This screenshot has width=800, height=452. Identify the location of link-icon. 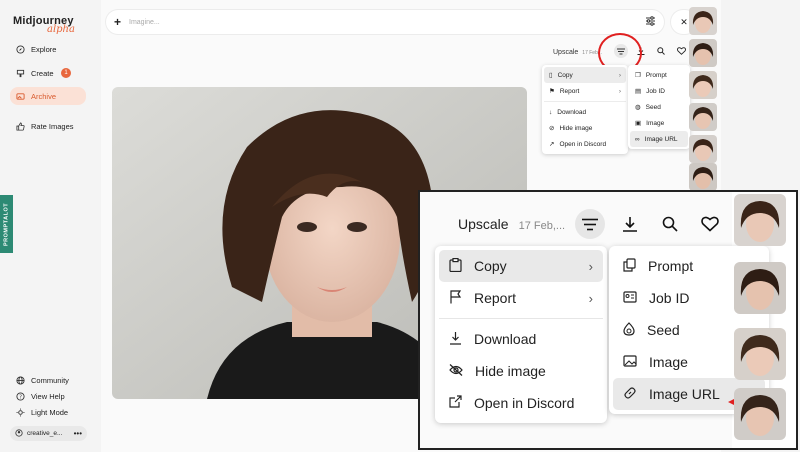
(630, 394).